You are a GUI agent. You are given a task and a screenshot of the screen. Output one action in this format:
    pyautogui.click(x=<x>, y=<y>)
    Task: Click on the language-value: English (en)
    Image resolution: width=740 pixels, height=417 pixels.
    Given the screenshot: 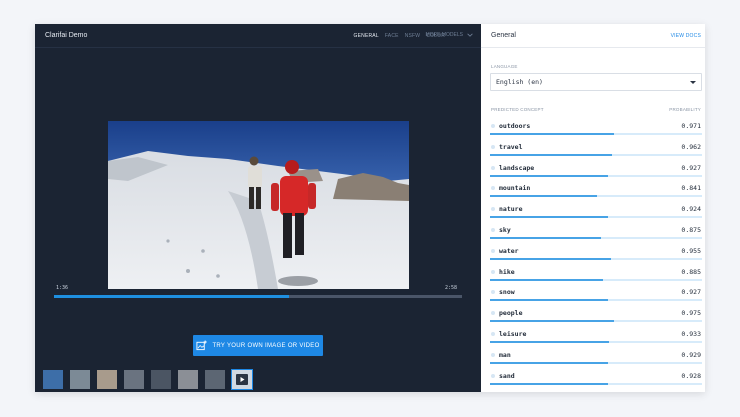 What is the action you would take?
    pyautogui.click(x=519, y=82)
    